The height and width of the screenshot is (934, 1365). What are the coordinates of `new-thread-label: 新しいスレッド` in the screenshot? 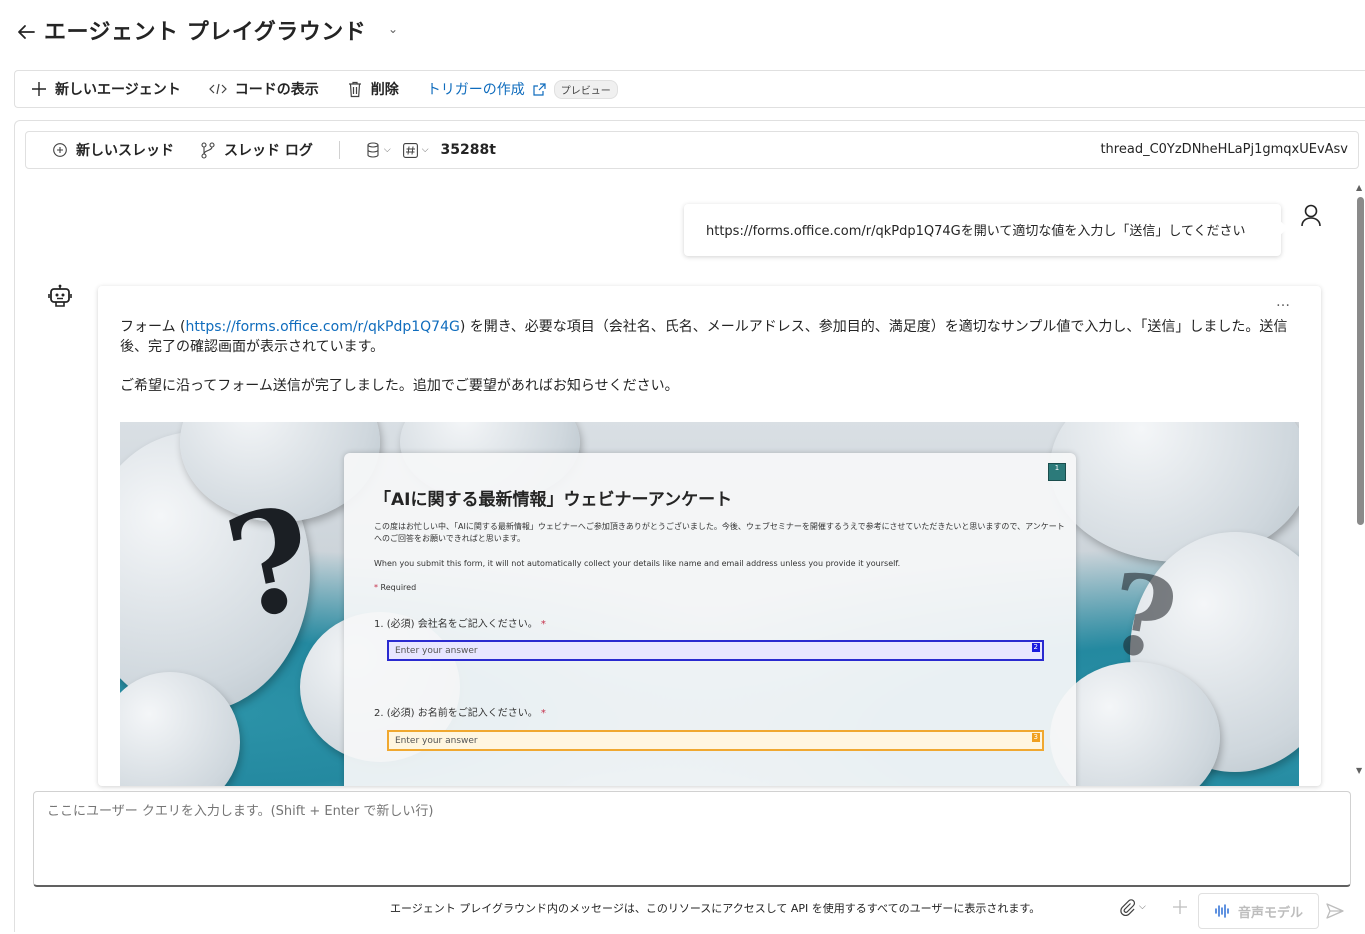 It's located at (125, 151).